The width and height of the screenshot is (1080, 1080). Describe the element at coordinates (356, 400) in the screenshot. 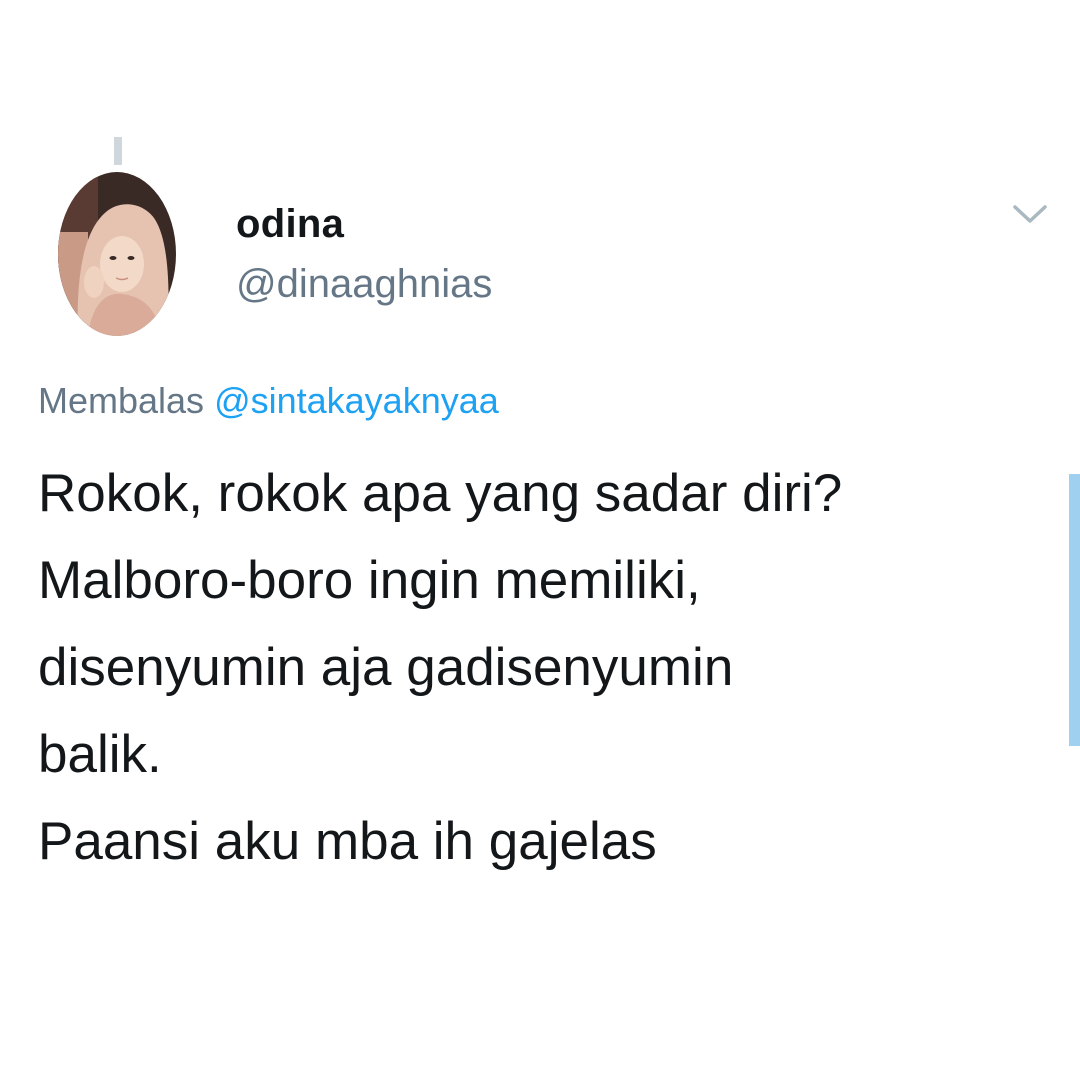

I see `reply-mention-link: @sintakayaknyaa` at that location.